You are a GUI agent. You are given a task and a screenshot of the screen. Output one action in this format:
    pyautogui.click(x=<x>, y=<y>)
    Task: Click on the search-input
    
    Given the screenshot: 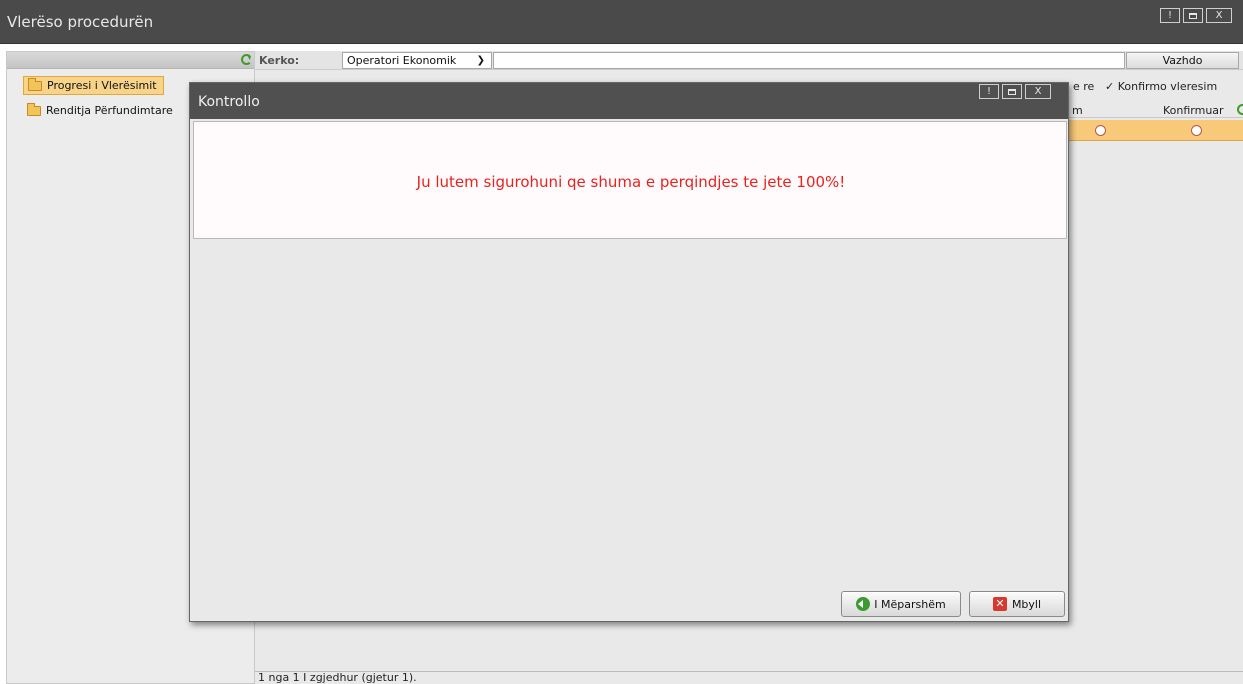 What is the action you would take?
    pyautogui.click(x=809, y=60)
    